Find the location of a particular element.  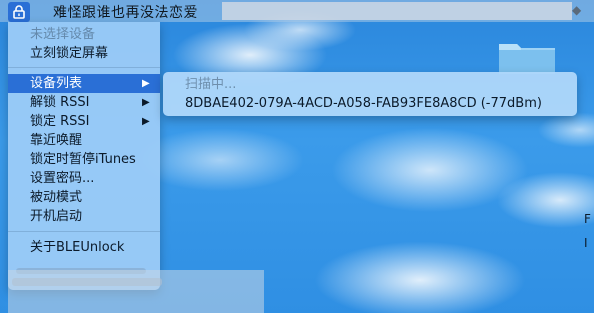

menu-item-about: 关于BLEUnlock is located at coordinates (84, 247).